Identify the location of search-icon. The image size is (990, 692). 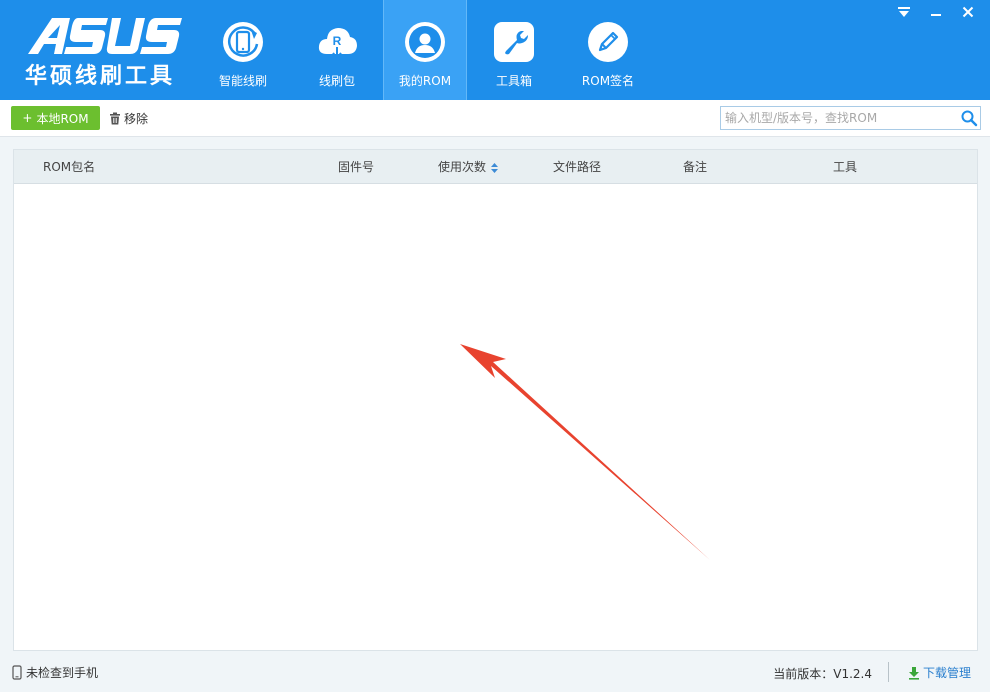
(969, 118).